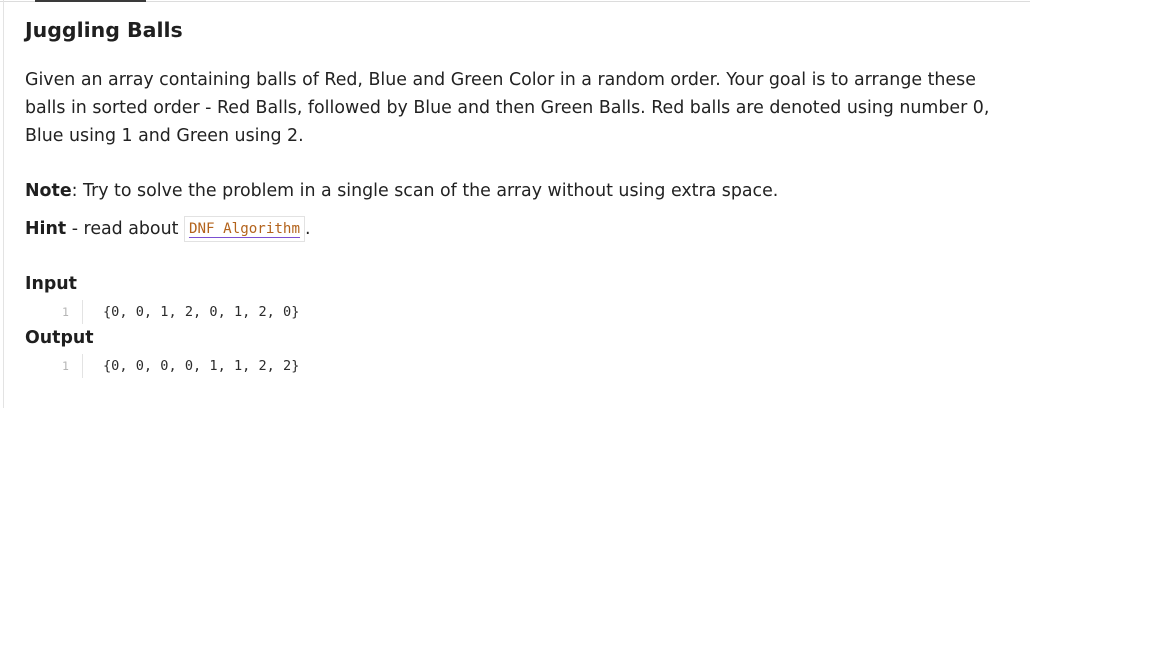  I want to click on output-line-number: 1, so click(65, 366).